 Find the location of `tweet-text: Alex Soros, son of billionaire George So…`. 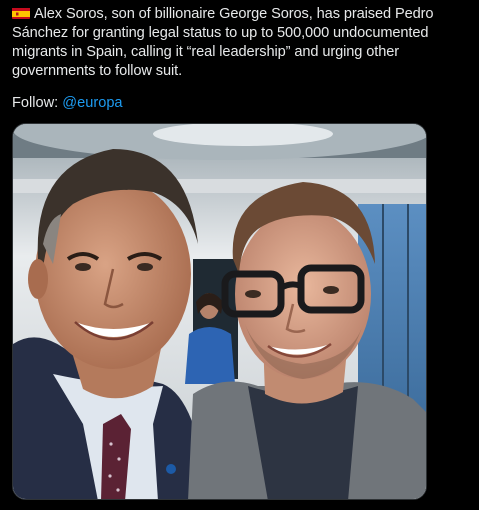

tweet-text: Alex Soros, son of billionaire George So… is located at coordinates (243, 43).